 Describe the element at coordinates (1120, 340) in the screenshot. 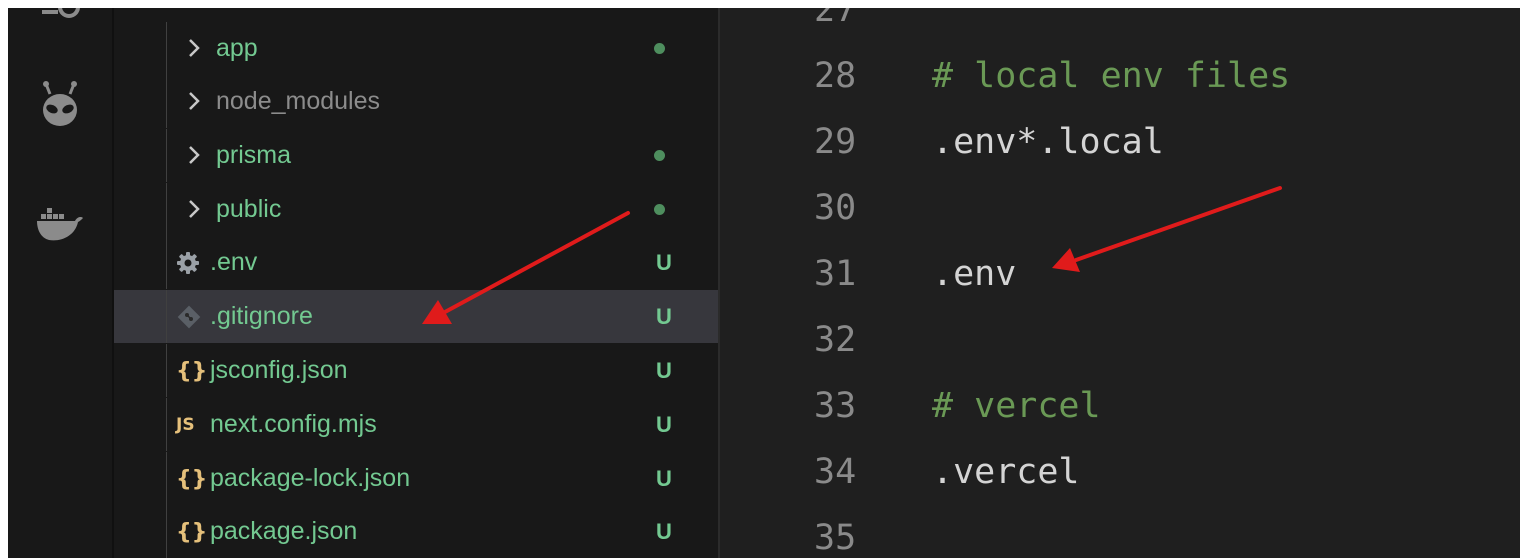

I see `code-line: 32` at that location.